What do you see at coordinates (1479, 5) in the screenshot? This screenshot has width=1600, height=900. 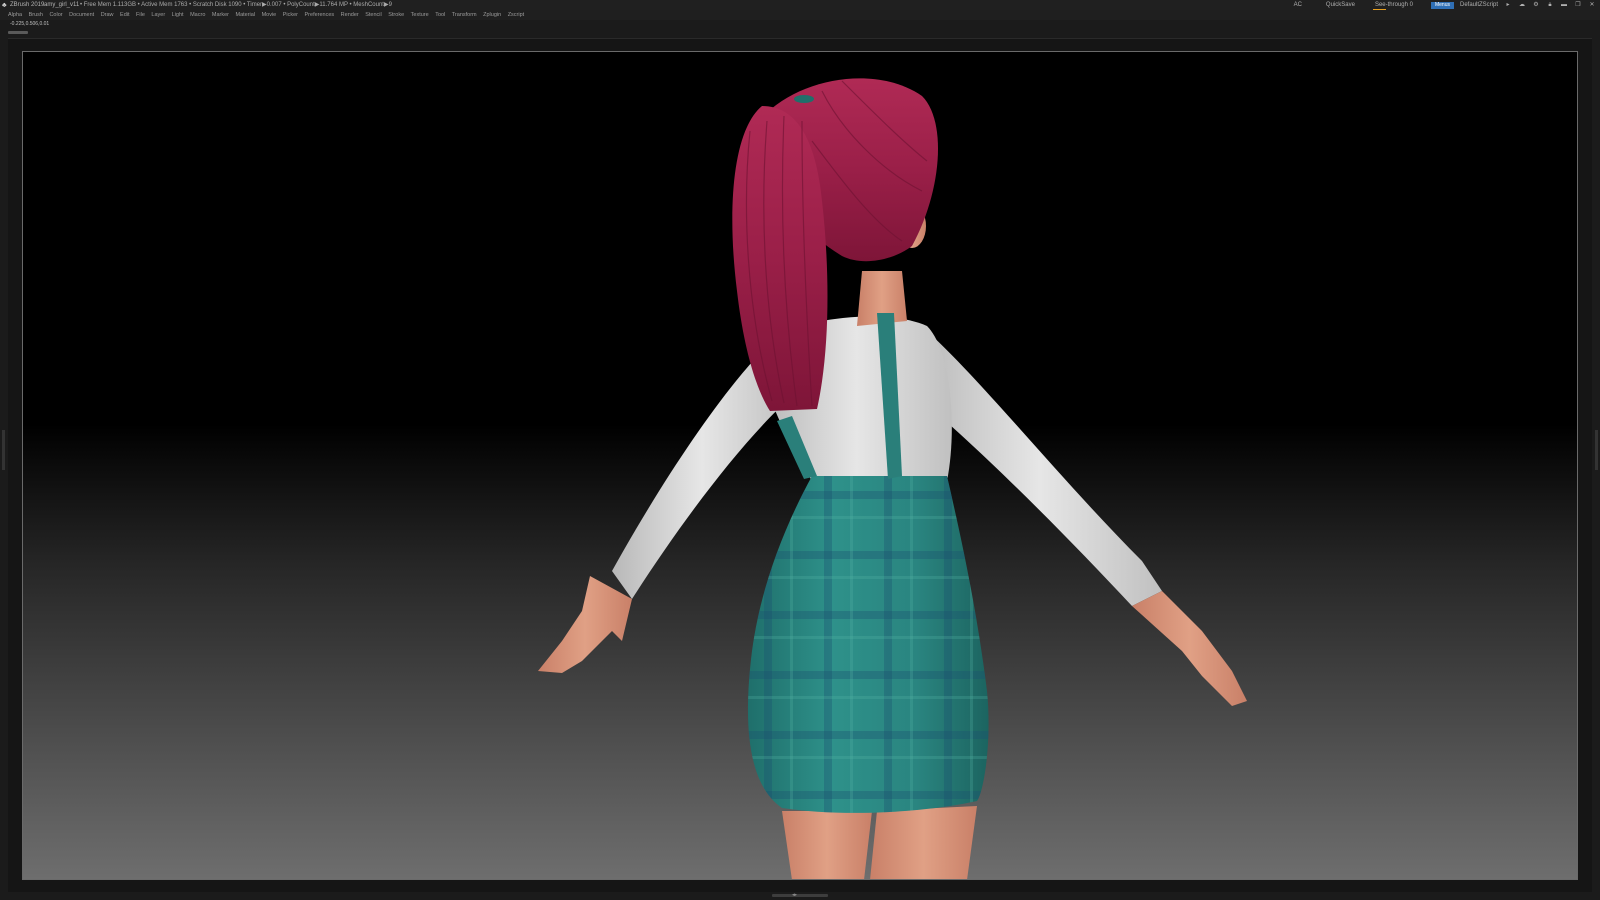 I see `zscript-selector: DefaultZScript` at bounding box center [1479, 5].